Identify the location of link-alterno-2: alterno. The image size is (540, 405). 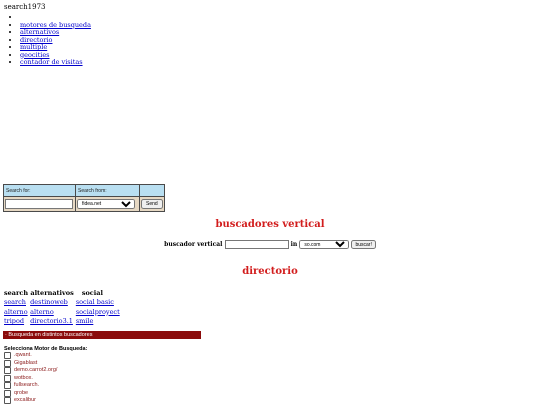
(42, 312).